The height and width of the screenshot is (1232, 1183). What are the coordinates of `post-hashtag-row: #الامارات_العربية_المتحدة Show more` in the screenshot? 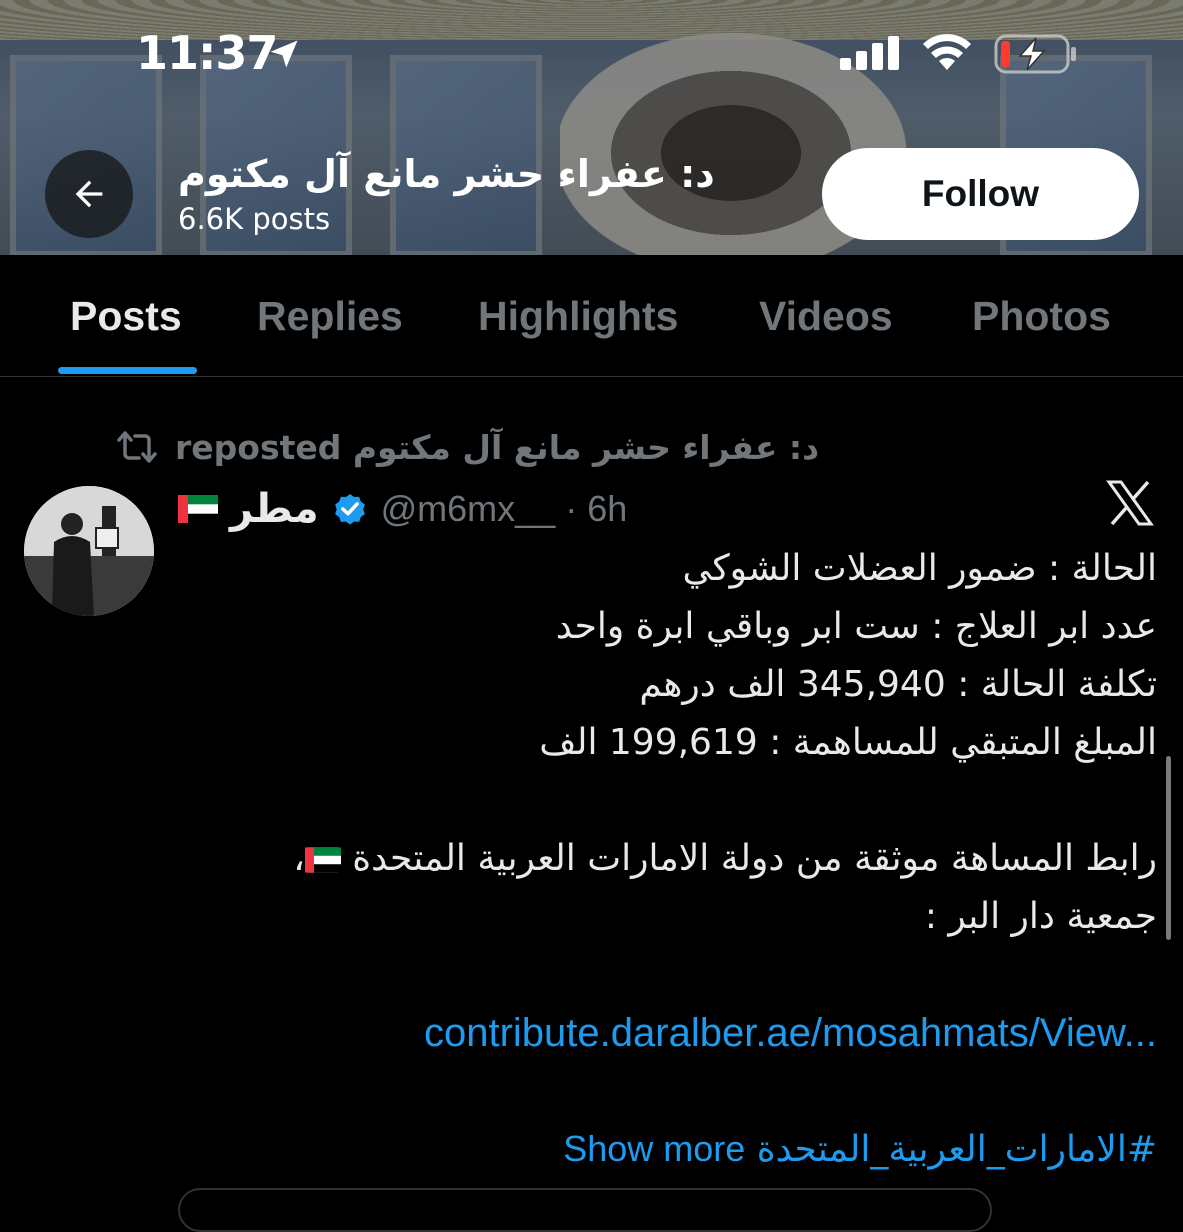 It's located at (668, 1149).